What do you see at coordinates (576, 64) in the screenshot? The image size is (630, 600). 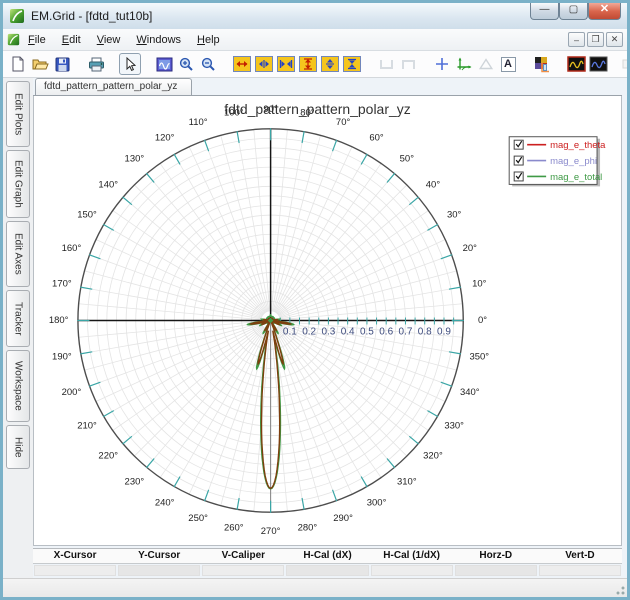 I see `waveform-yellow-button` at bounding box center [576, 64].